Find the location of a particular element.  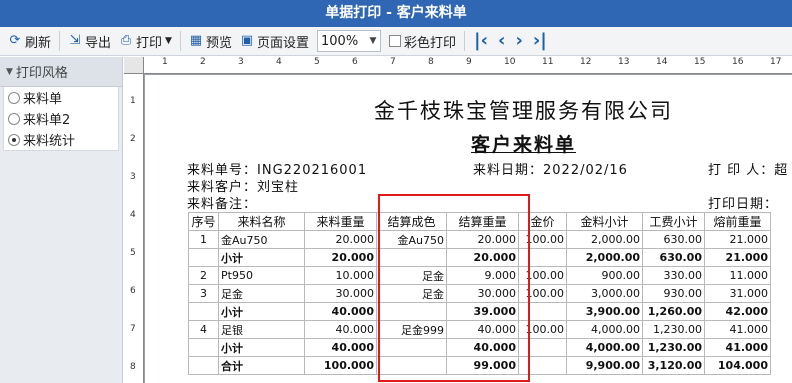

date-label: 来料日期： is located at coordinates (508, 170).